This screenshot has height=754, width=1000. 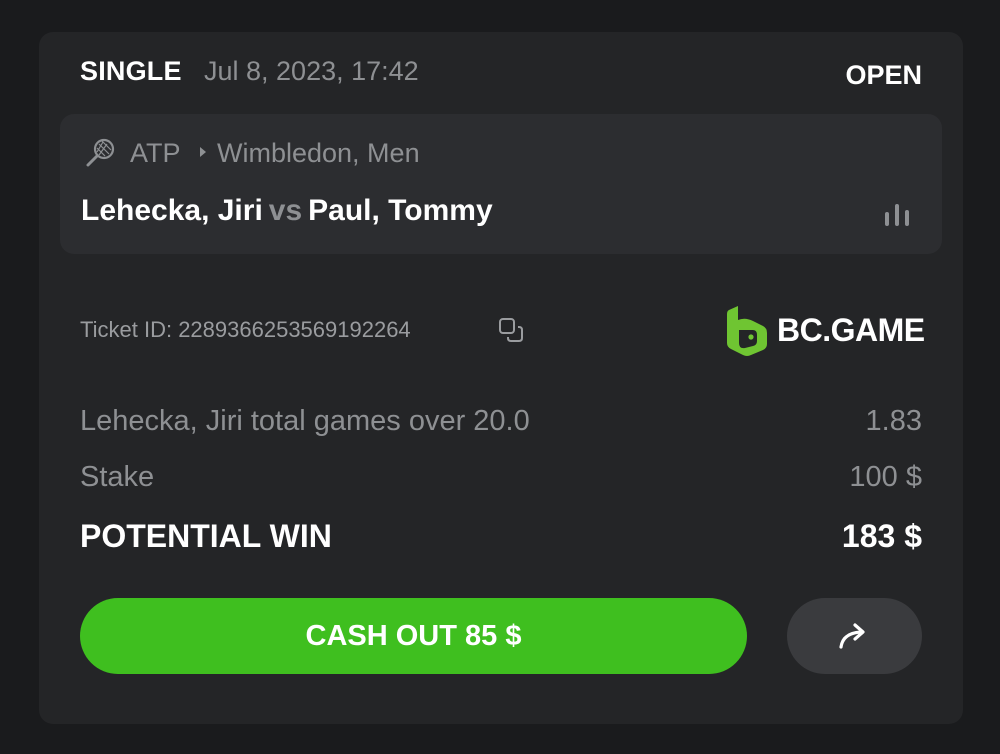 What do you see at coordinates (245, 329) in the screenshot?
I see `ticket-id: Ticket ID: 2289366253569192264` at bounding box center [245, 329].